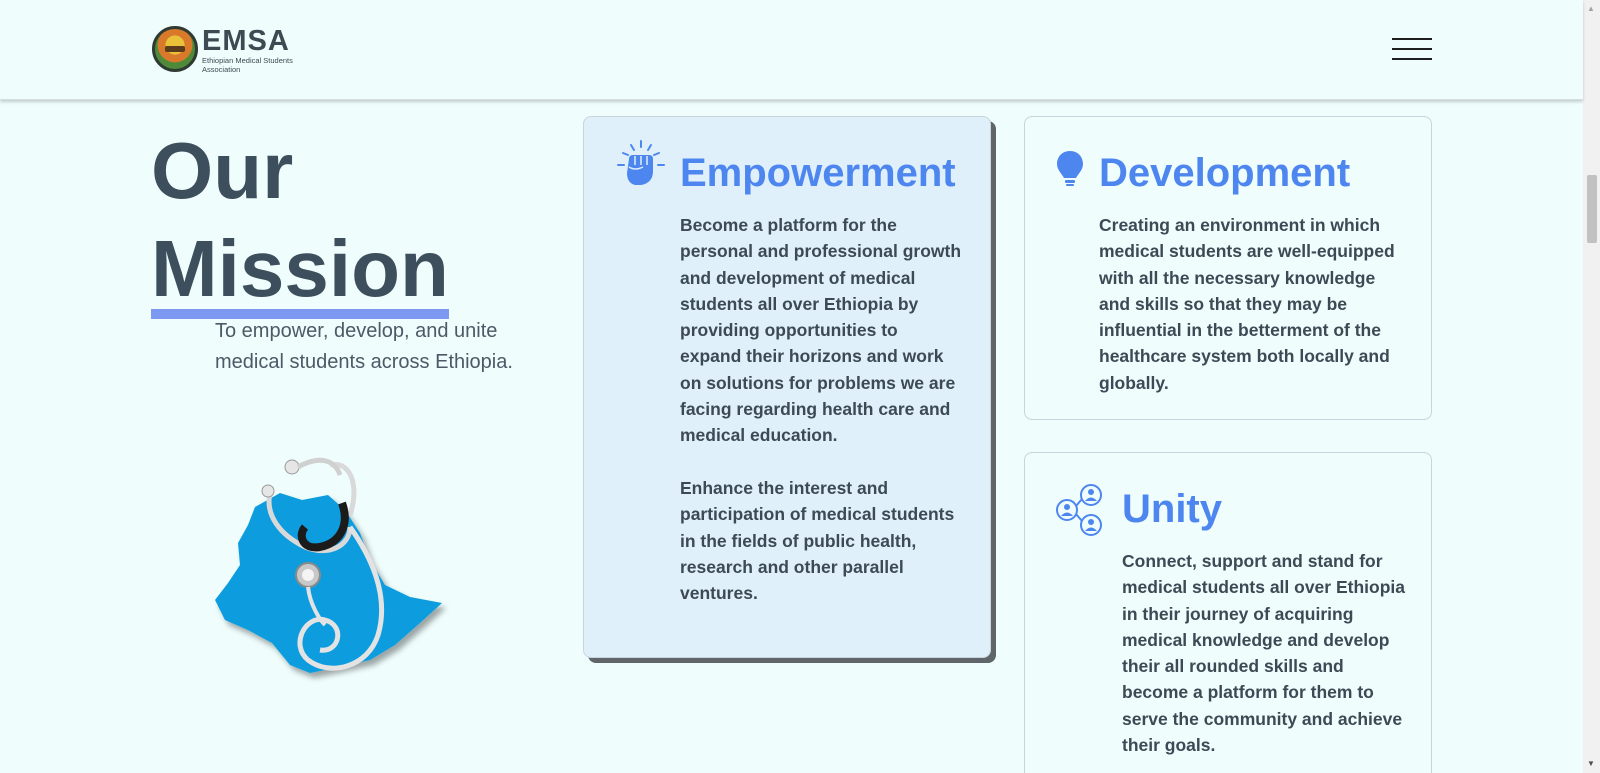 Image resolution: width=1600 pixels, height=773 pixels. What do you see at coordinates (818, 173) in the screenshot?
I see `empowerment-title: Empowerment` at bounding box center [818, 173].